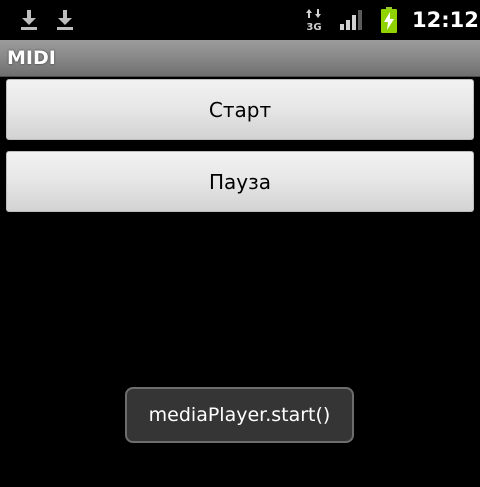 Image resolution: width=480 pixels, height=487 pixels. I want to click on signal-strength-icon, so click(351, 20).